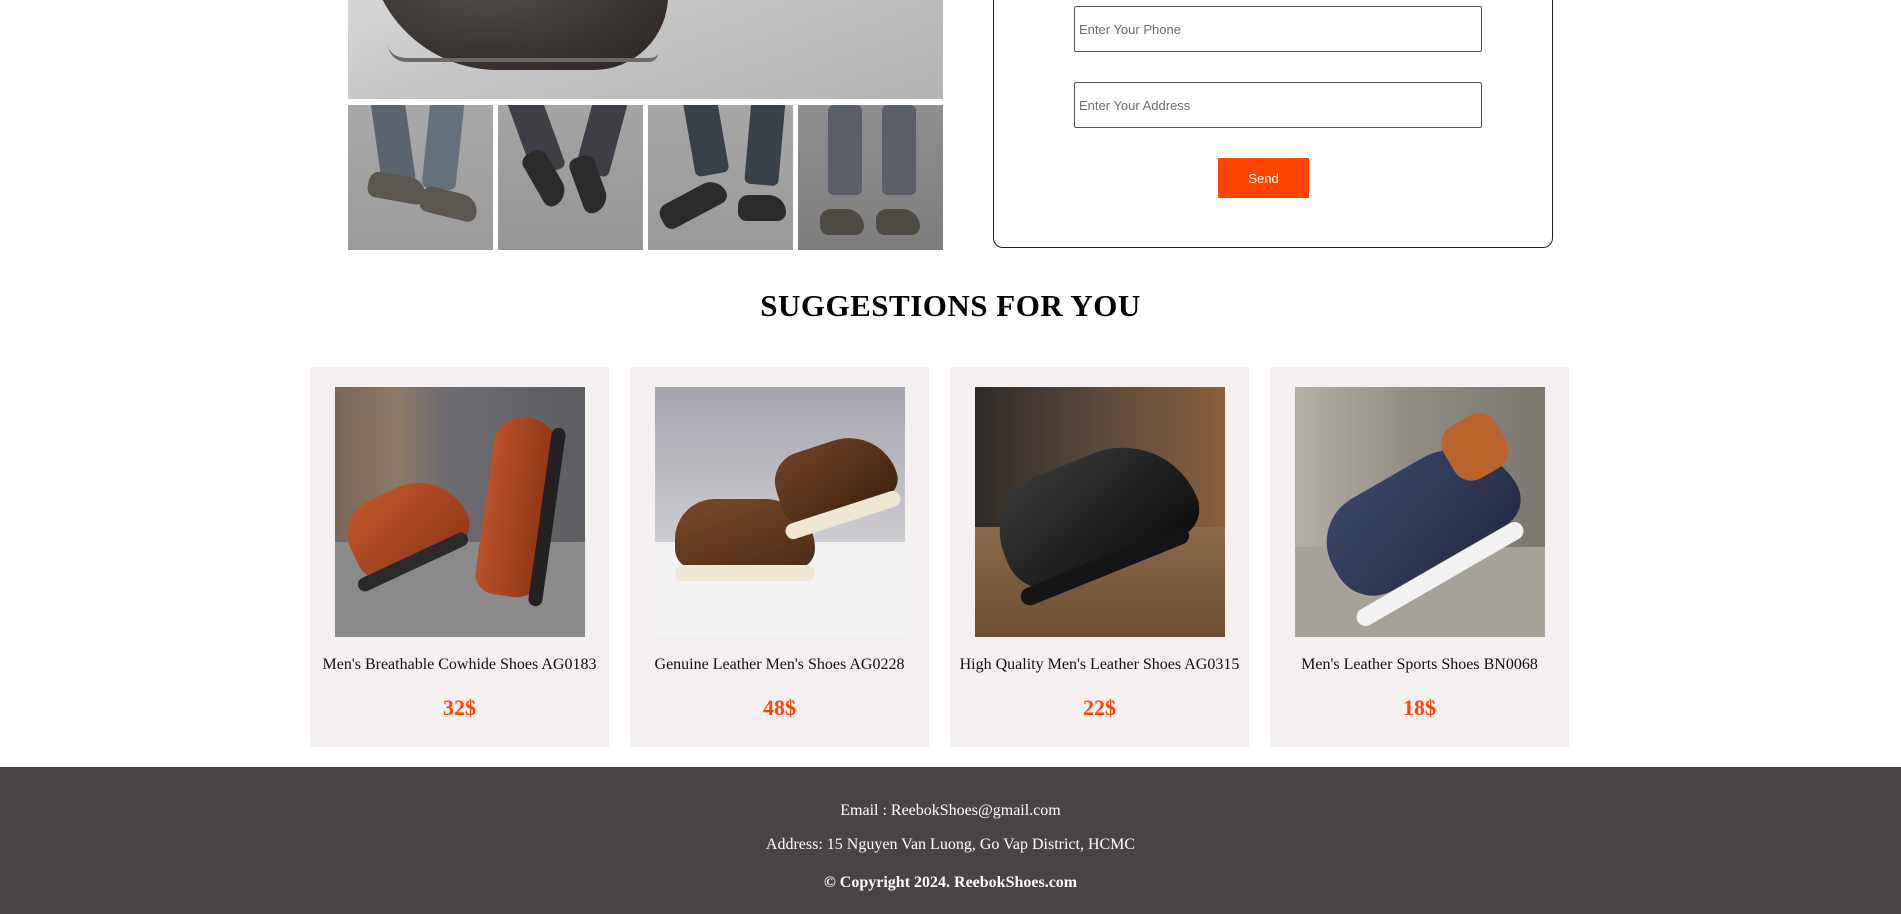 Image resolution: width=1901 pixels, height=914 pixels. What do you see at coordinates (950, 810) in the screenshot?
I see `footer-email: Email : ReebokShoes@gmail.com` at bounding box center [950, 810].